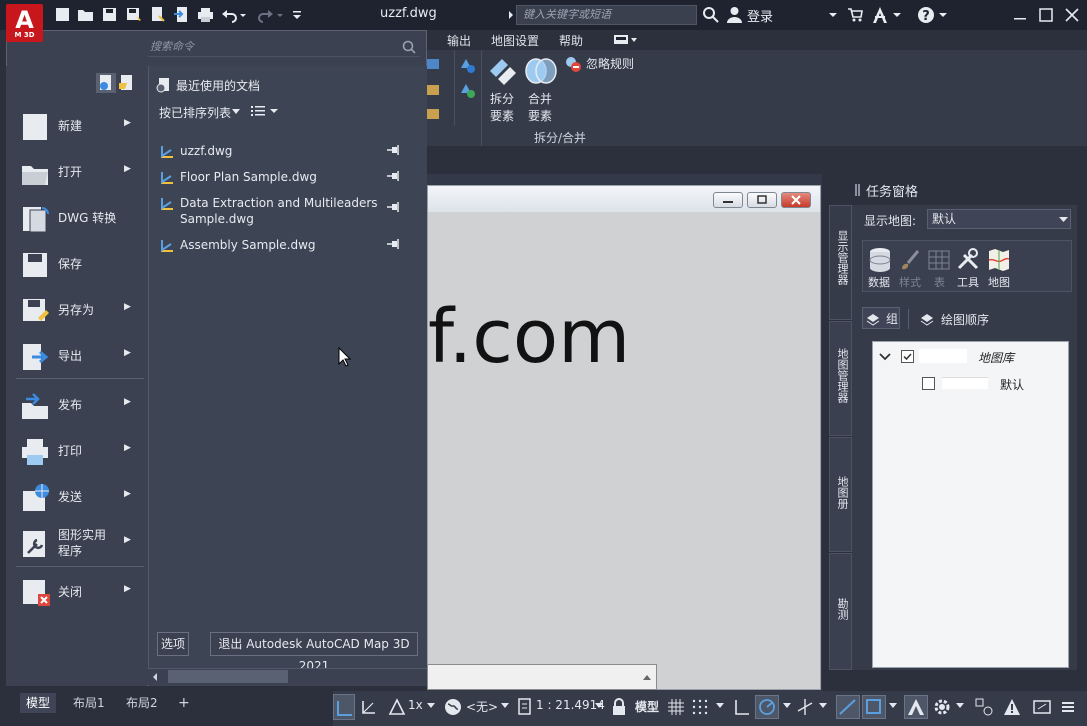  What do you see at coordinates (344, 707) in the screenshot?
I see `model-space-toggle` at bounding box center [344, 707].